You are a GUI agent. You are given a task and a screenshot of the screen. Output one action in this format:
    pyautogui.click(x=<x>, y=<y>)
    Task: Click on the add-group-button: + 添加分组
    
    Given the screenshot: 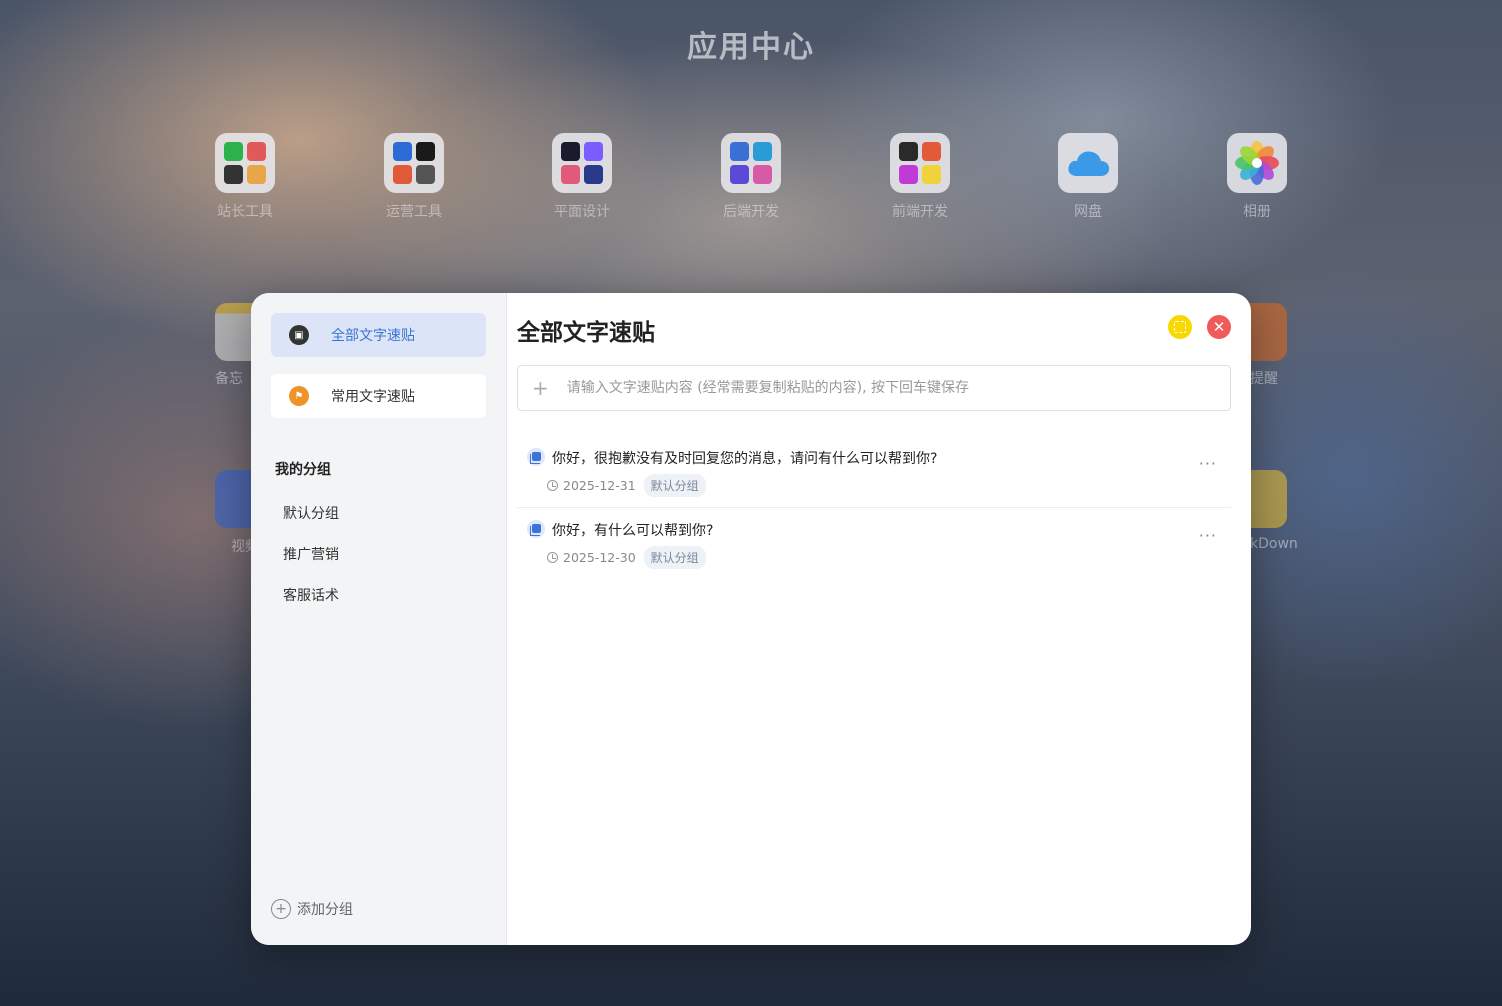 What is the action you would take?
    pyautogui.click(x=312, y=909)
    